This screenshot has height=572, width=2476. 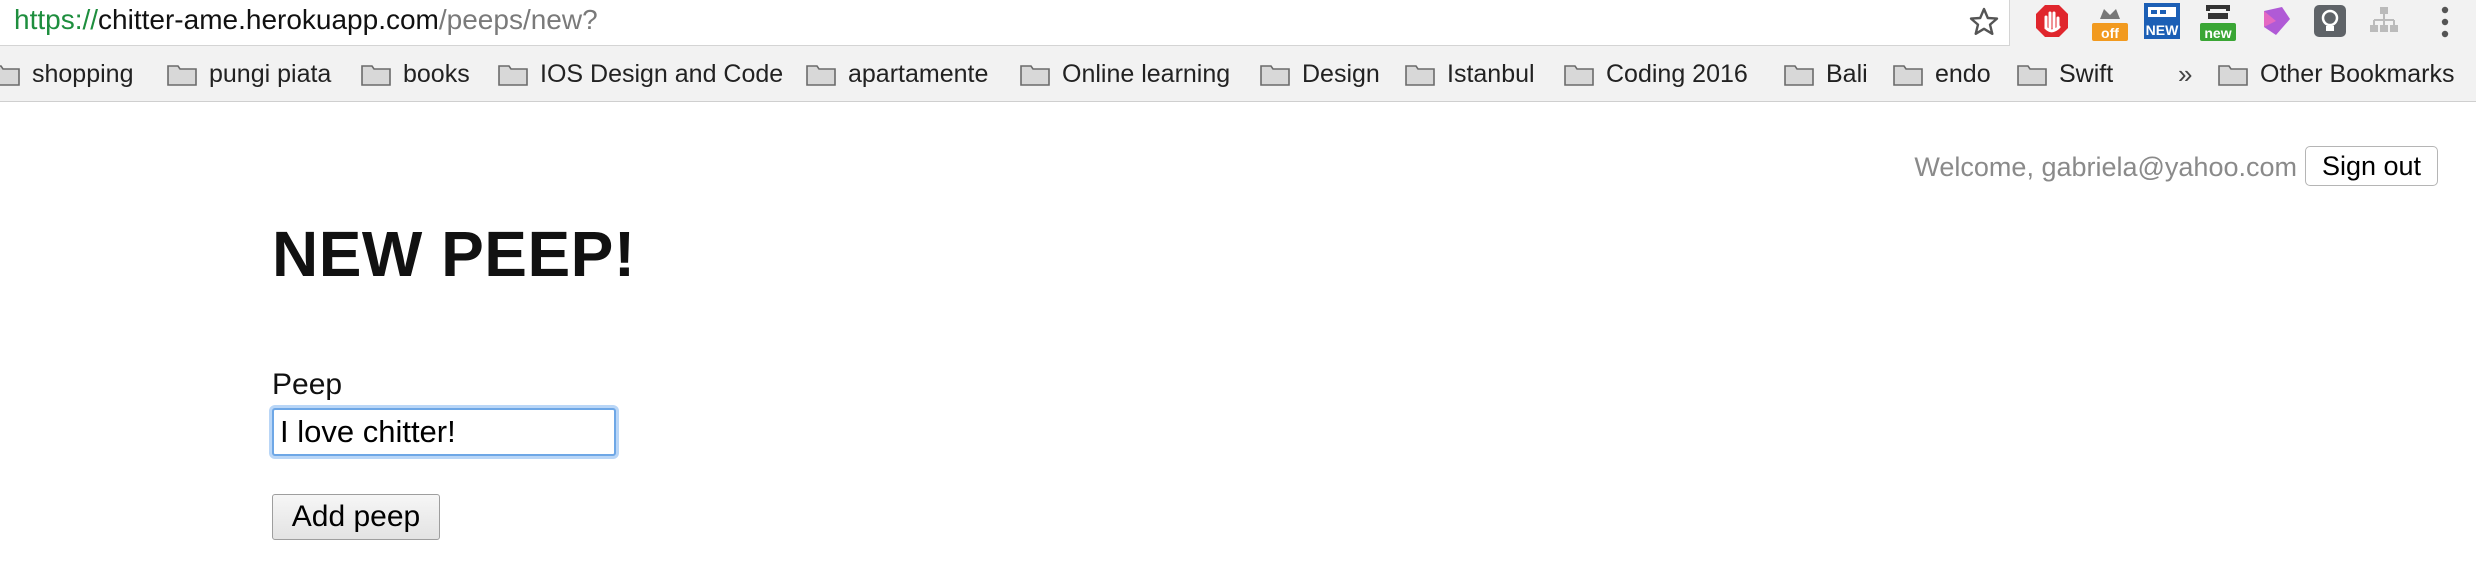 What do you see at coordinates (1847, 73) in the screenshot?
I see `bookmark-label: Bali` at bounding box center [1847, 73].